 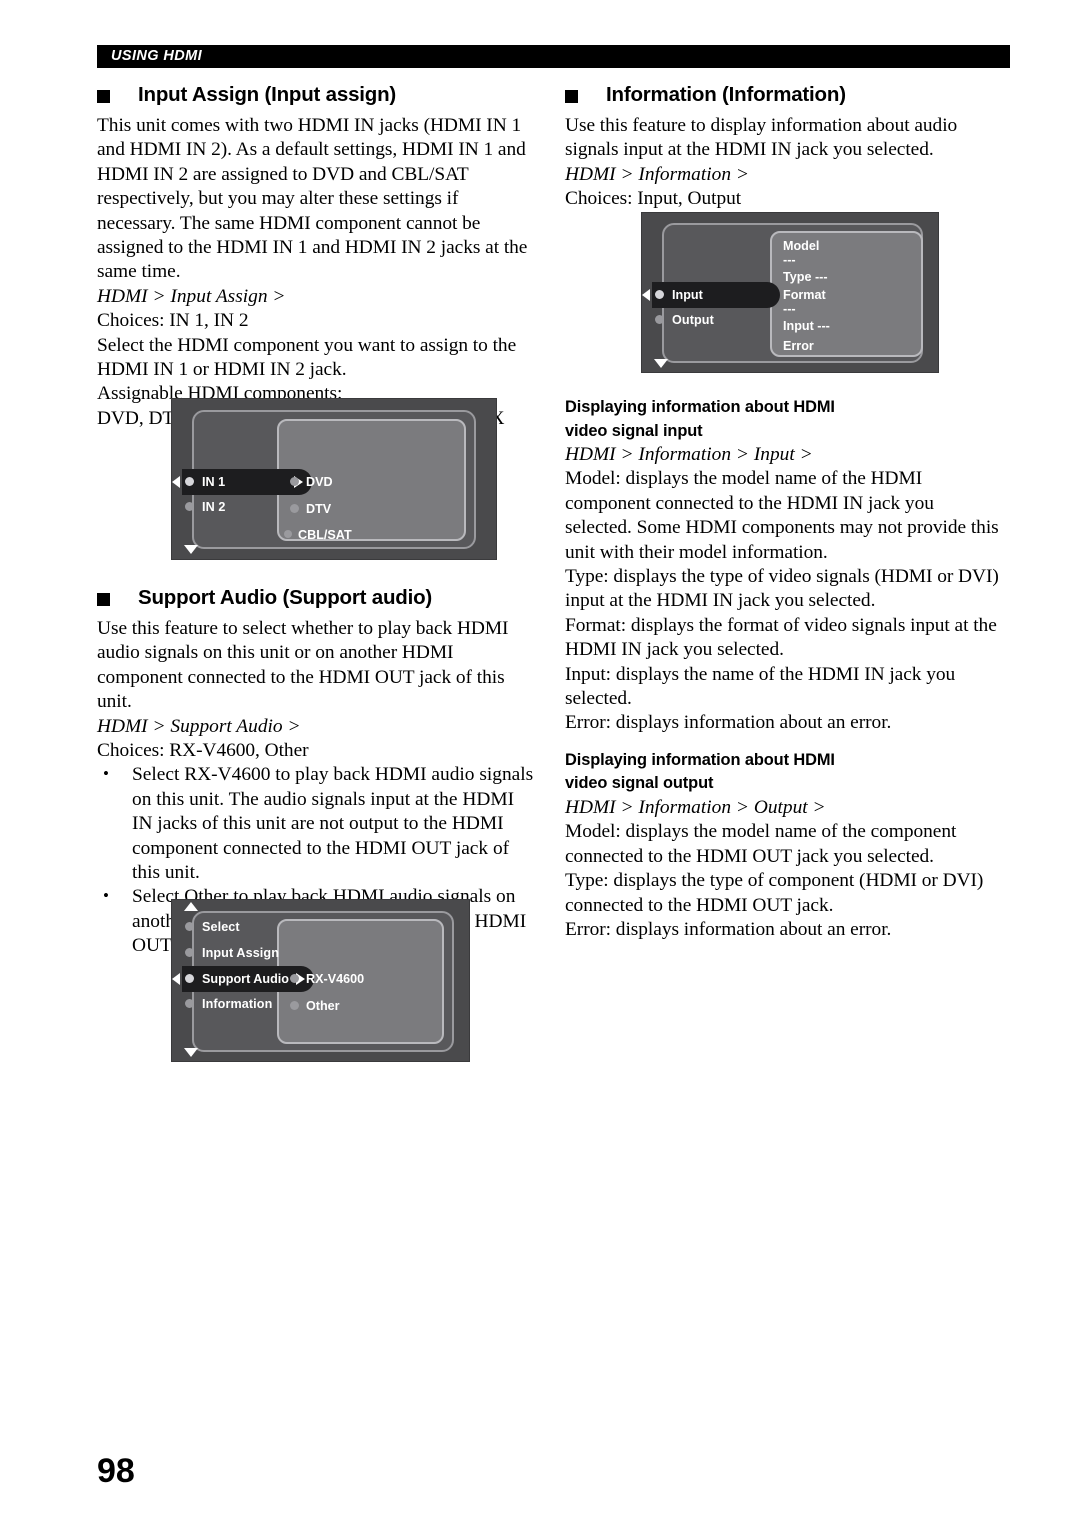 What do you see at coordinates (285, 597) in the screenshot?
I see `section-heading-support-audio-text: Support Audio (Support audio)` at bounding box center [285, 597].